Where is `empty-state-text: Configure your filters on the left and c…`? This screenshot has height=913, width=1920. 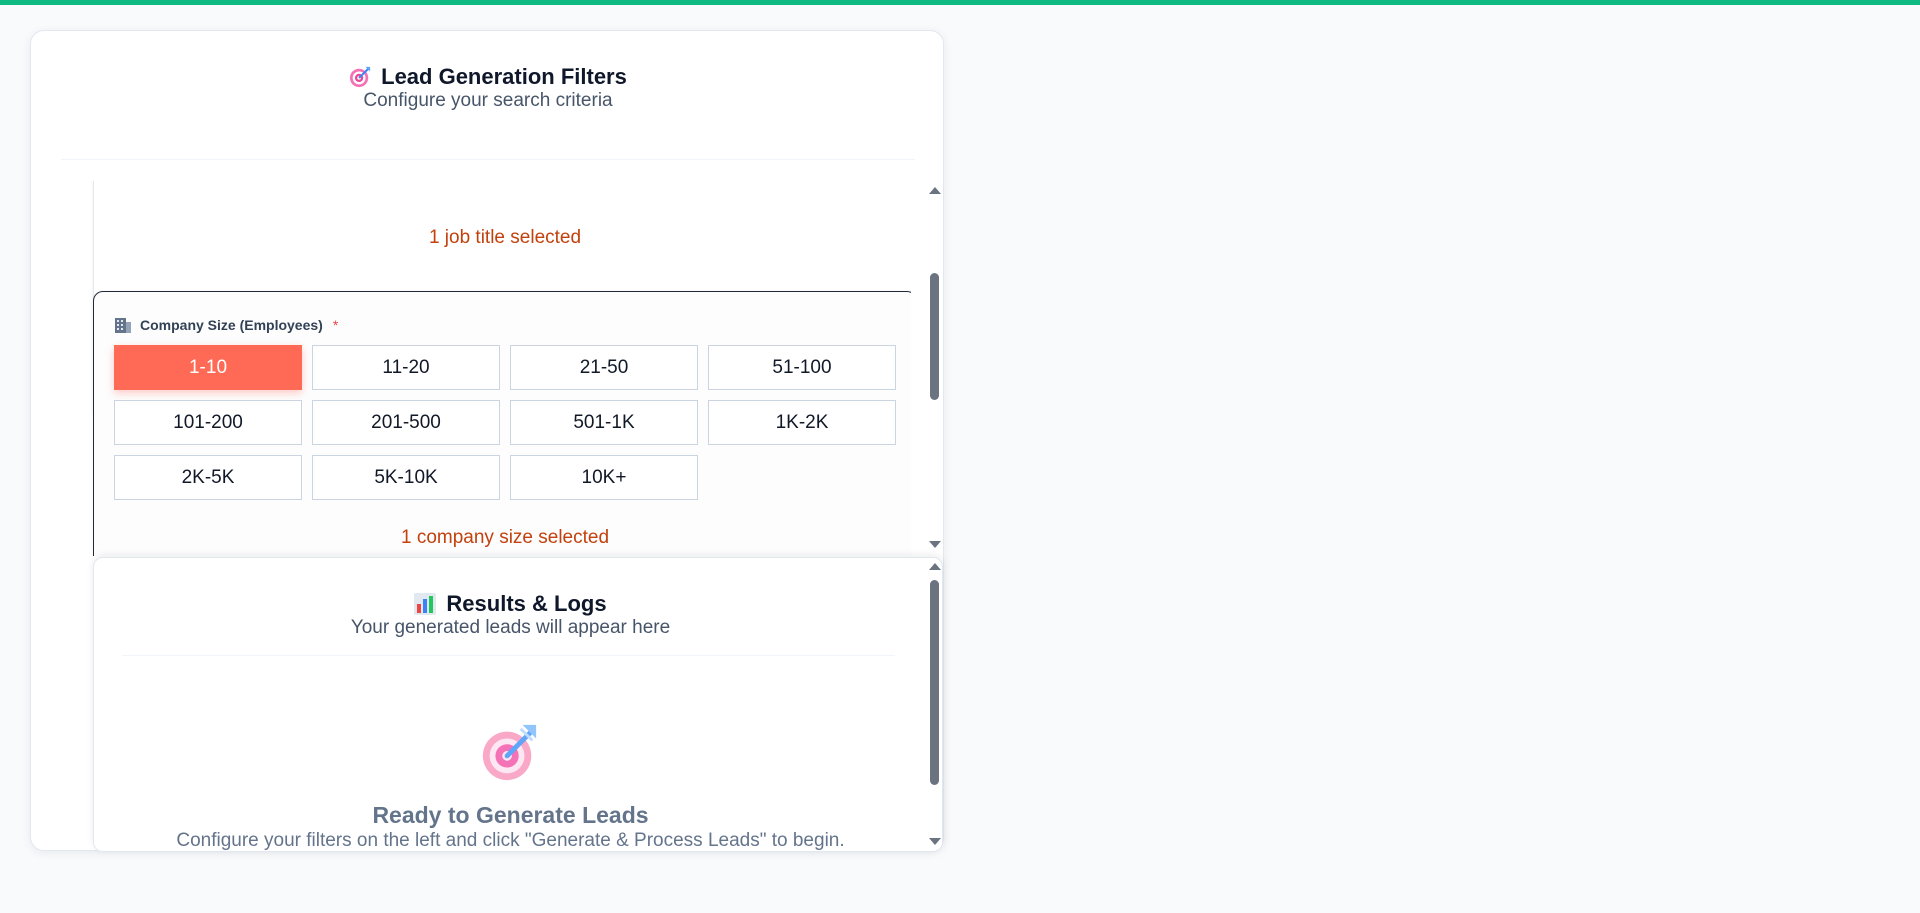
empty-state-text: Configure your filters on the left and c… is located at coordinates (510, 840).